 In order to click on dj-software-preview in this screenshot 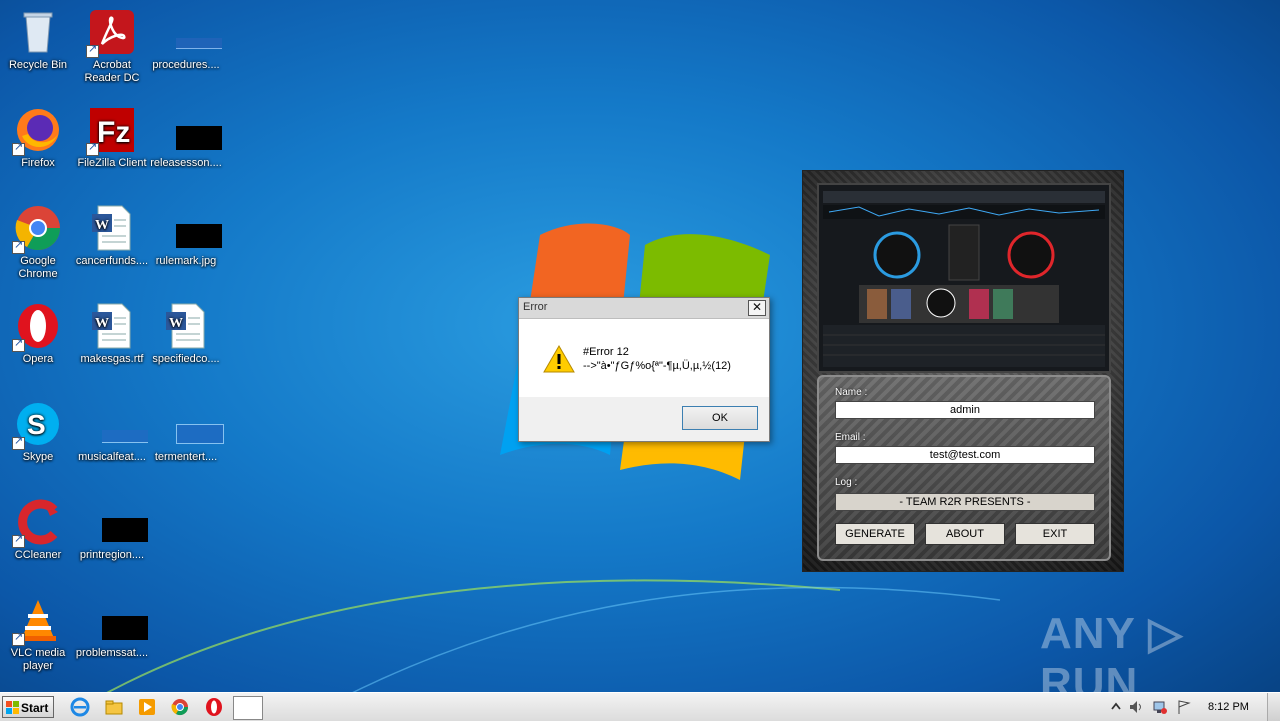, I will do `click(964, 278)`.